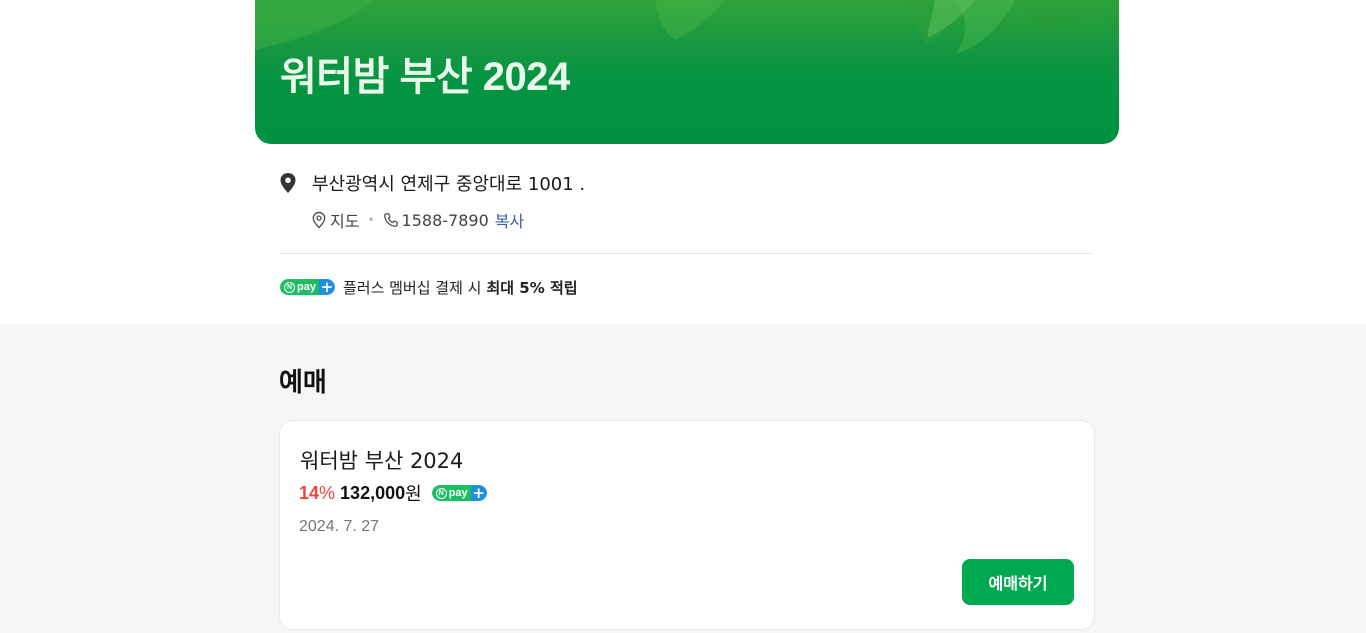 The height and width of the screenshot is (633, 1366). What do you see at coordinates (686, 253) in the screenshot?
I see `divider` at bounding box center [686, 253].